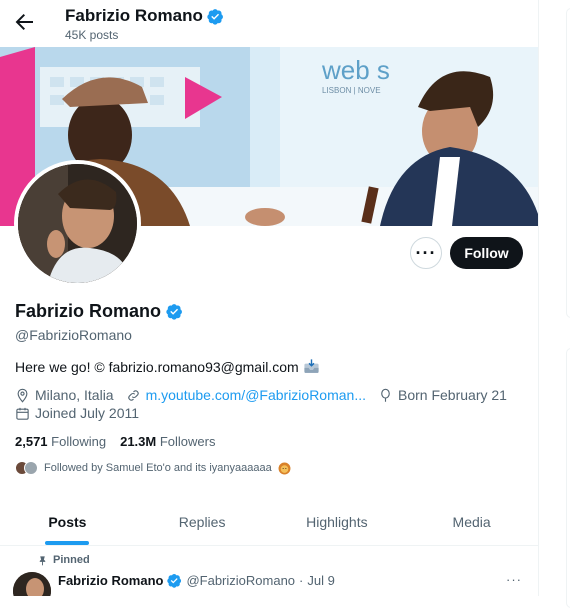  What do you see at coordinates (555, 304) in the screenshot?
I see `right-column` at bounding box center [555, 304].